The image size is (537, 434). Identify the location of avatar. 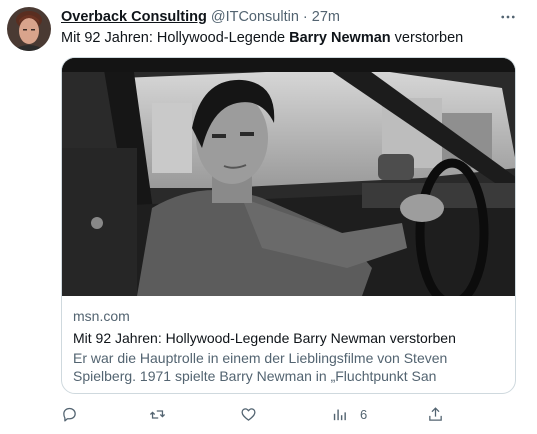
(29, 29).